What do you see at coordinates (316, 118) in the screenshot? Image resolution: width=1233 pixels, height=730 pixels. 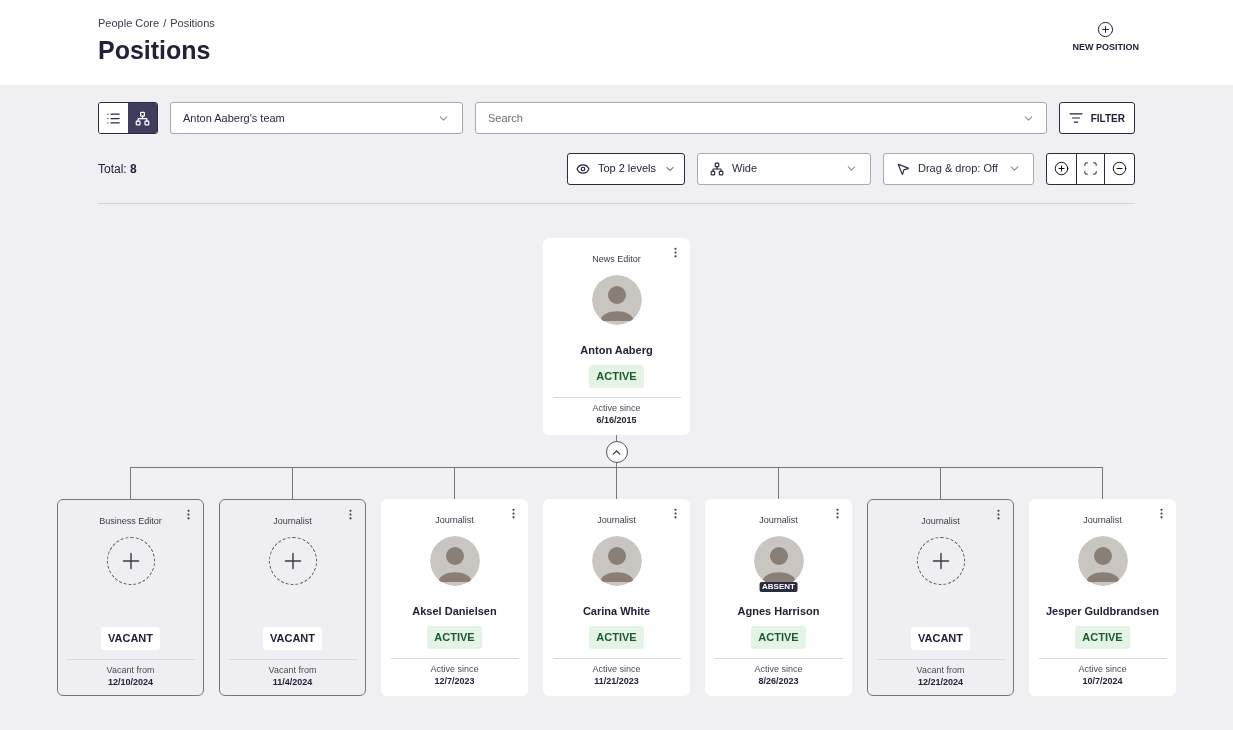 I see `team-select: Anton Aaberg's team` at bounding box center [316, 118].